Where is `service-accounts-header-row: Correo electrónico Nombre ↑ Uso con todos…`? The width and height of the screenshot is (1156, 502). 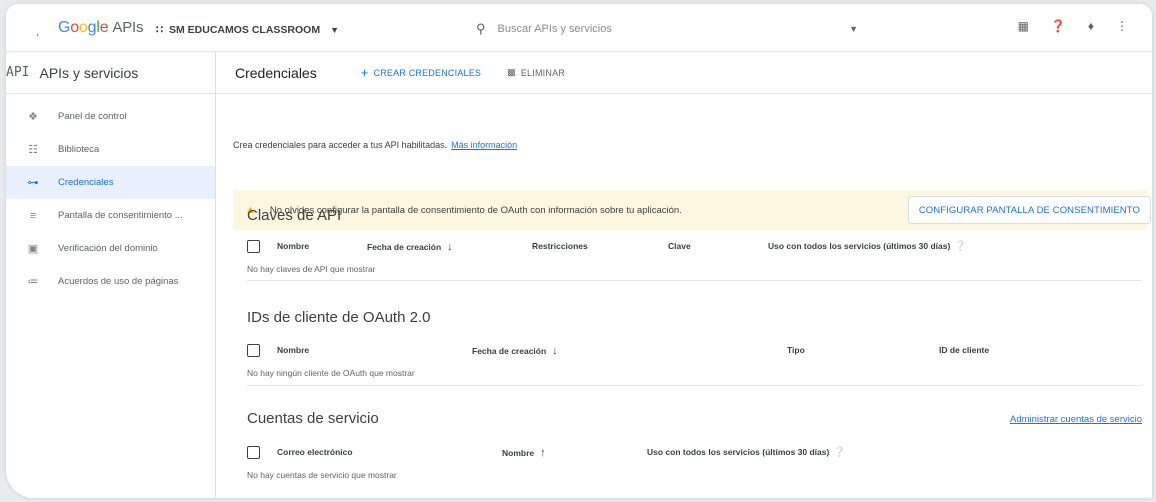 service-accounts-header-row: Correo electrónico Nombre ↑ Uso con todos… is located at coordinates (694, 453).